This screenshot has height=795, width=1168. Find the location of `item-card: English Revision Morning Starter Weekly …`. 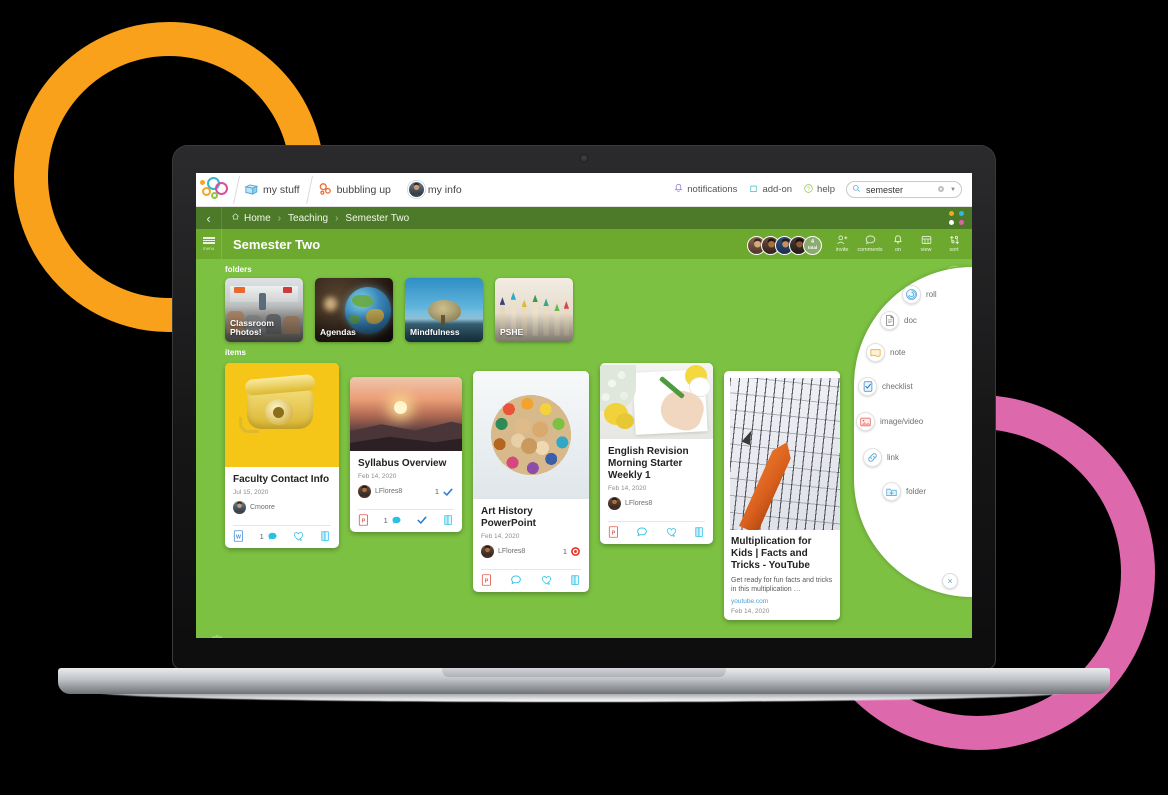

item-card: English Revision Morning Starter Weekly … is located at coordinates (656, 453).